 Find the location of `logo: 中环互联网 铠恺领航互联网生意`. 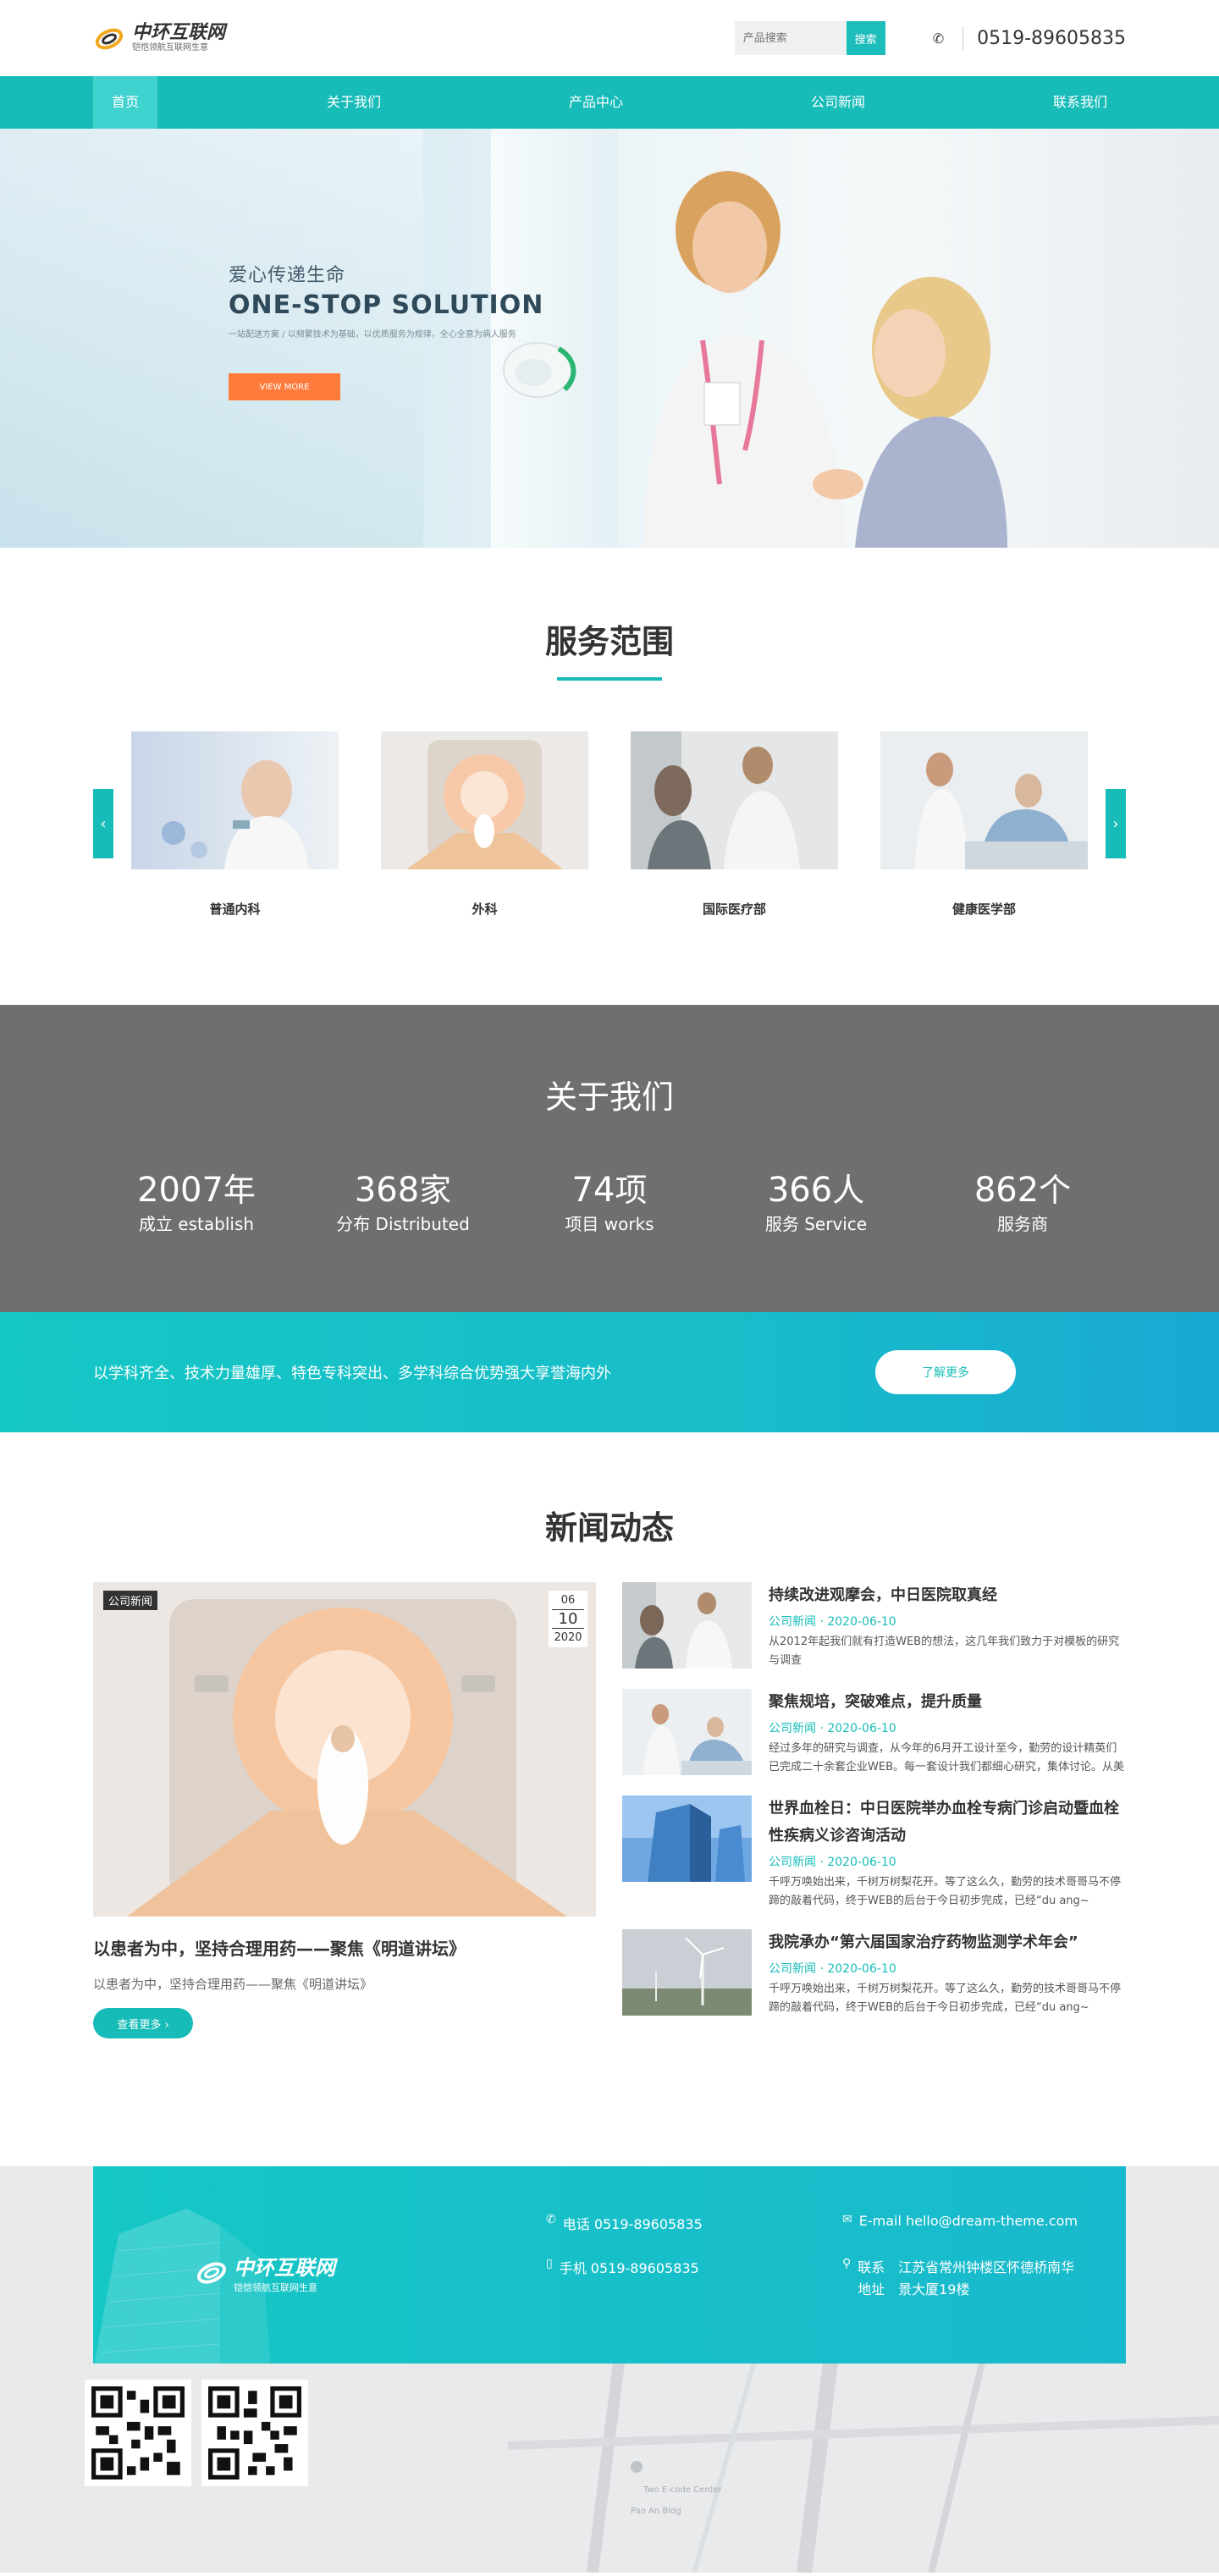

logo: 中环互联网 铠恺领航互联网生意 is located at coordinates (159, 38).